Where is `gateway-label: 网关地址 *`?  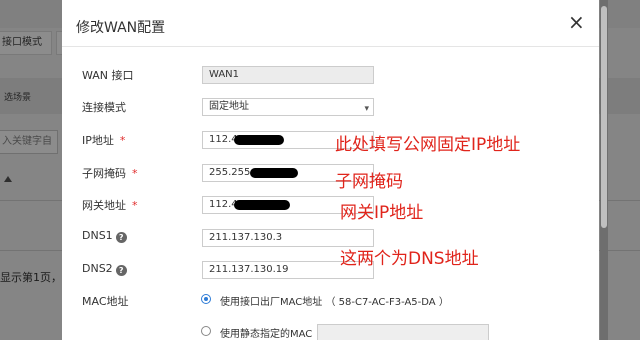 gateway-label: 网关地址 * is located at coordinates (110, 205).